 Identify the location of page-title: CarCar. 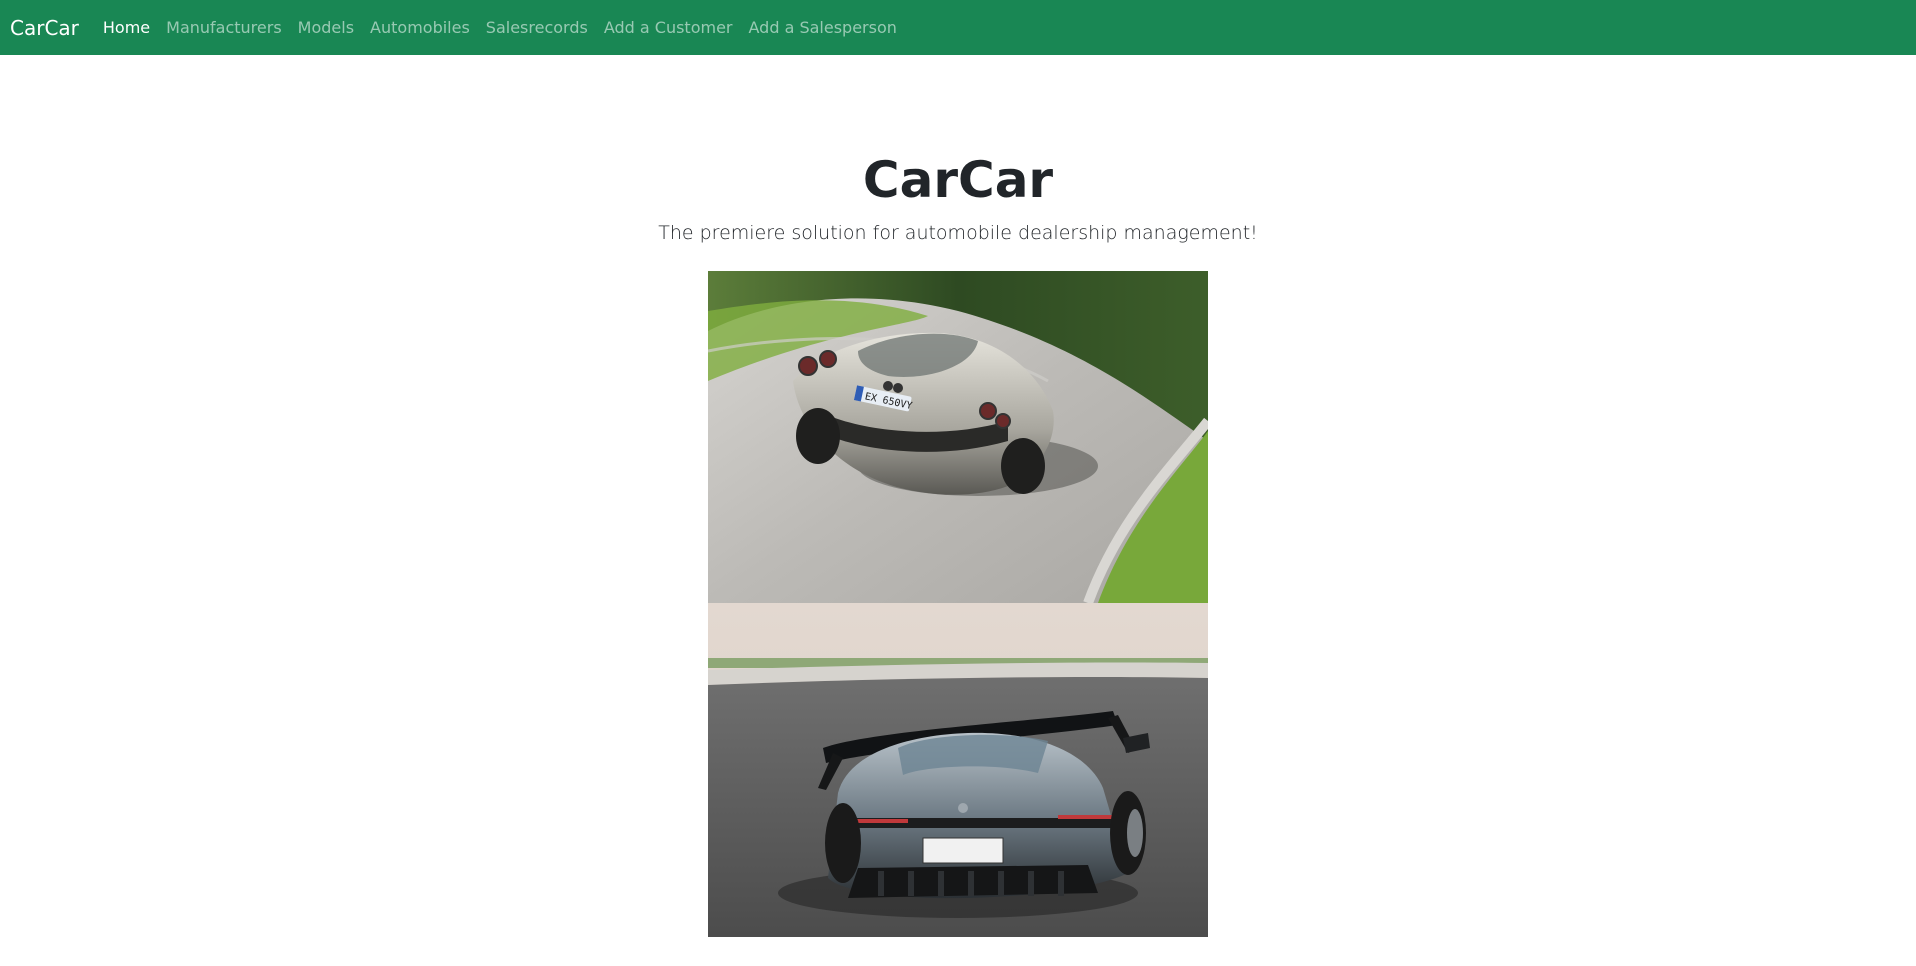
(958, 180).